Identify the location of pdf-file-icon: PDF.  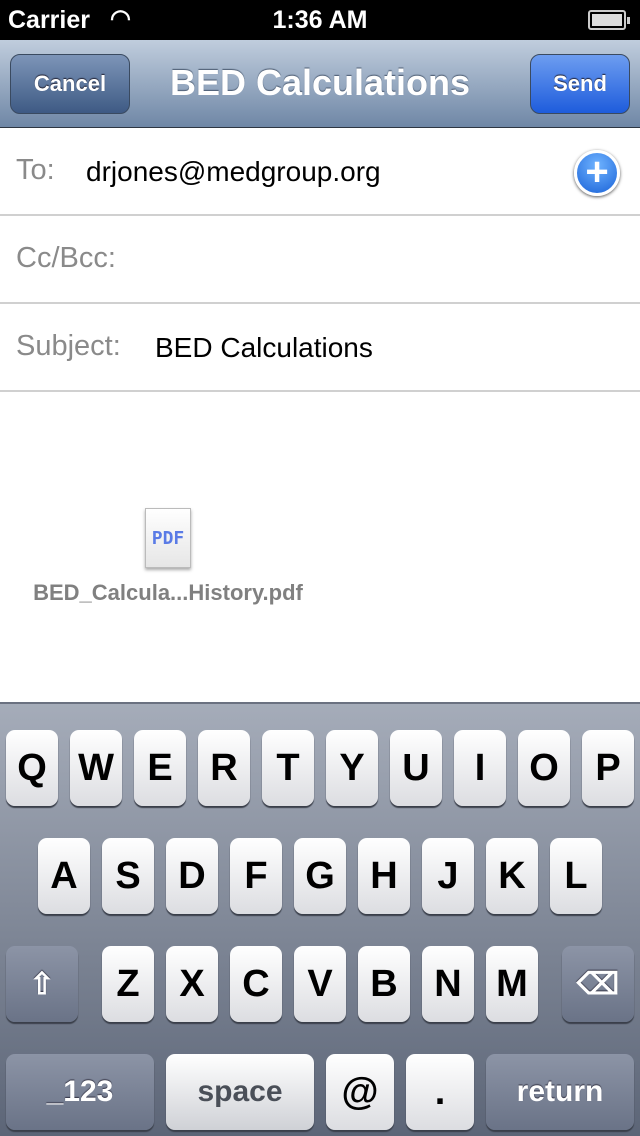
(168, 538).